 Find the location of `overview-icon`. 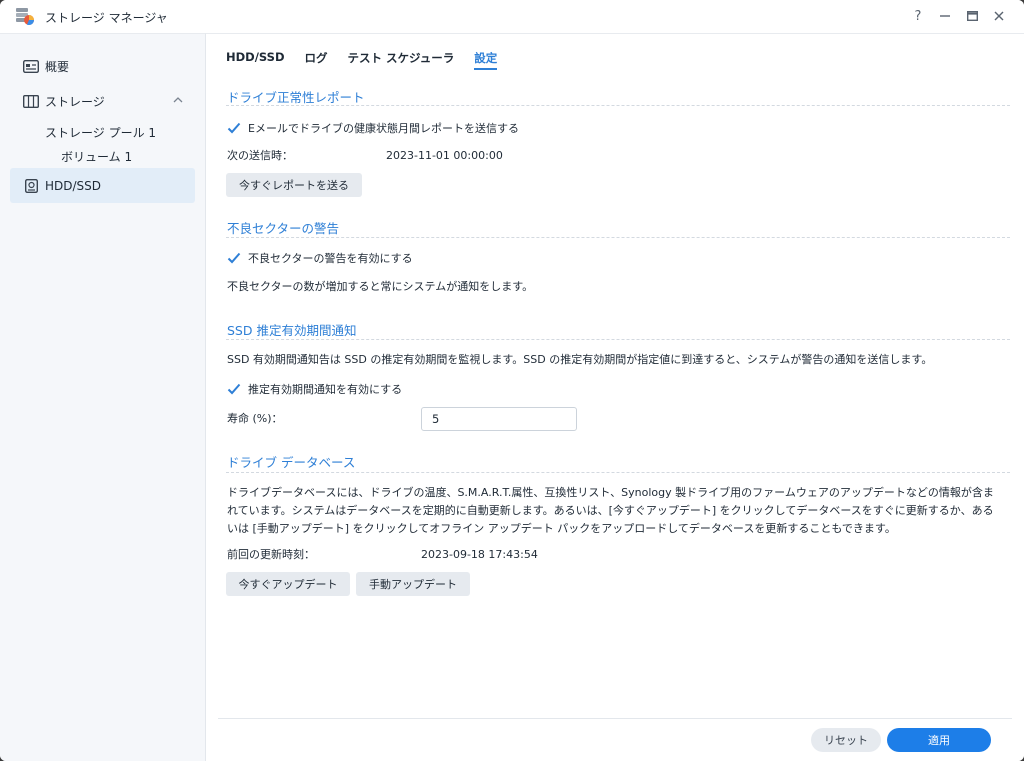

overview-icon is located at coordinates (31, 67).